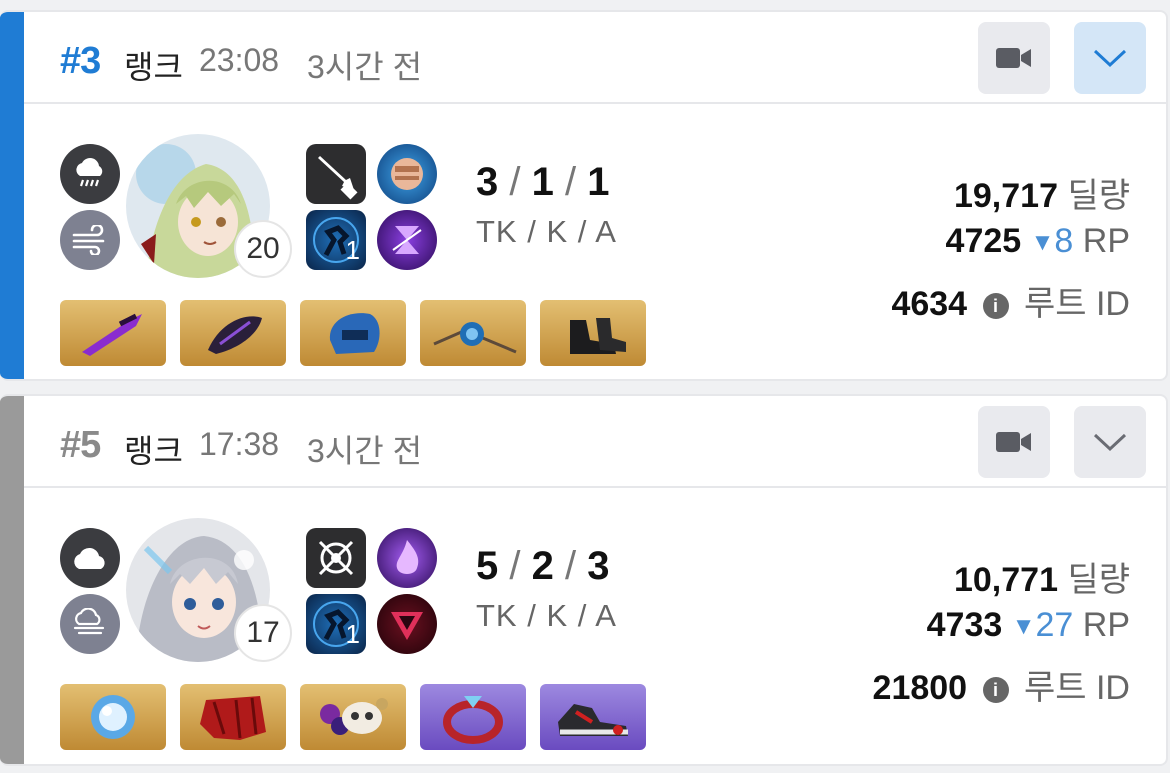  I want to click on rain-cloud-icon, so click(90, 174).